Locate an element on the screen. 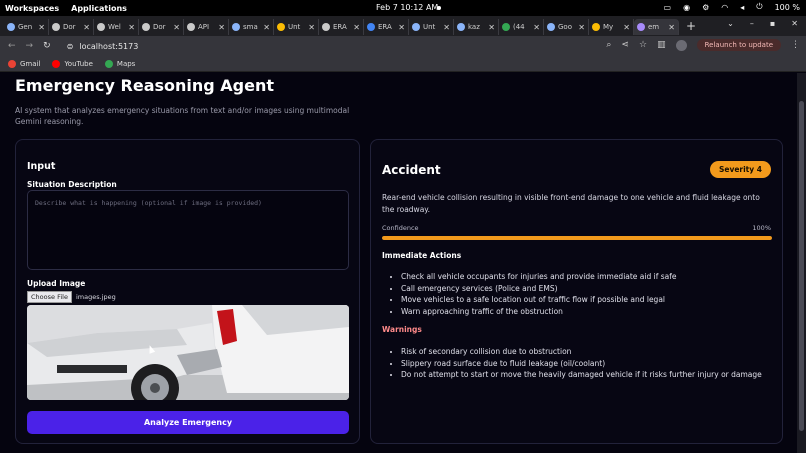 The image size is (806, 453). confidence-value: 100% is located at coordinates (761, 228).